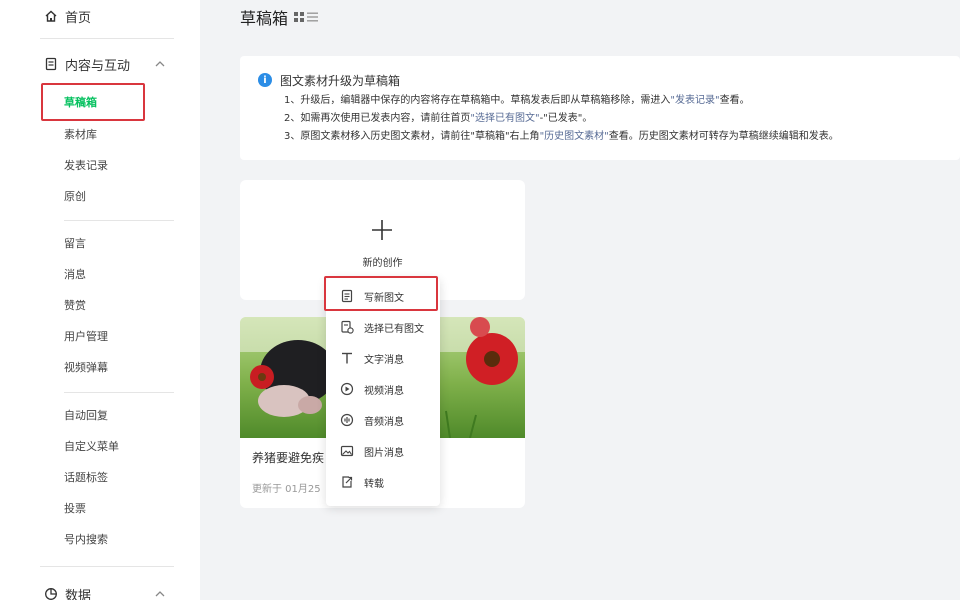  What do you see at coordinates (75, 197) in the screenshot?
I see `sidebar-item-original: 原创` at bounding box center [75, 197].